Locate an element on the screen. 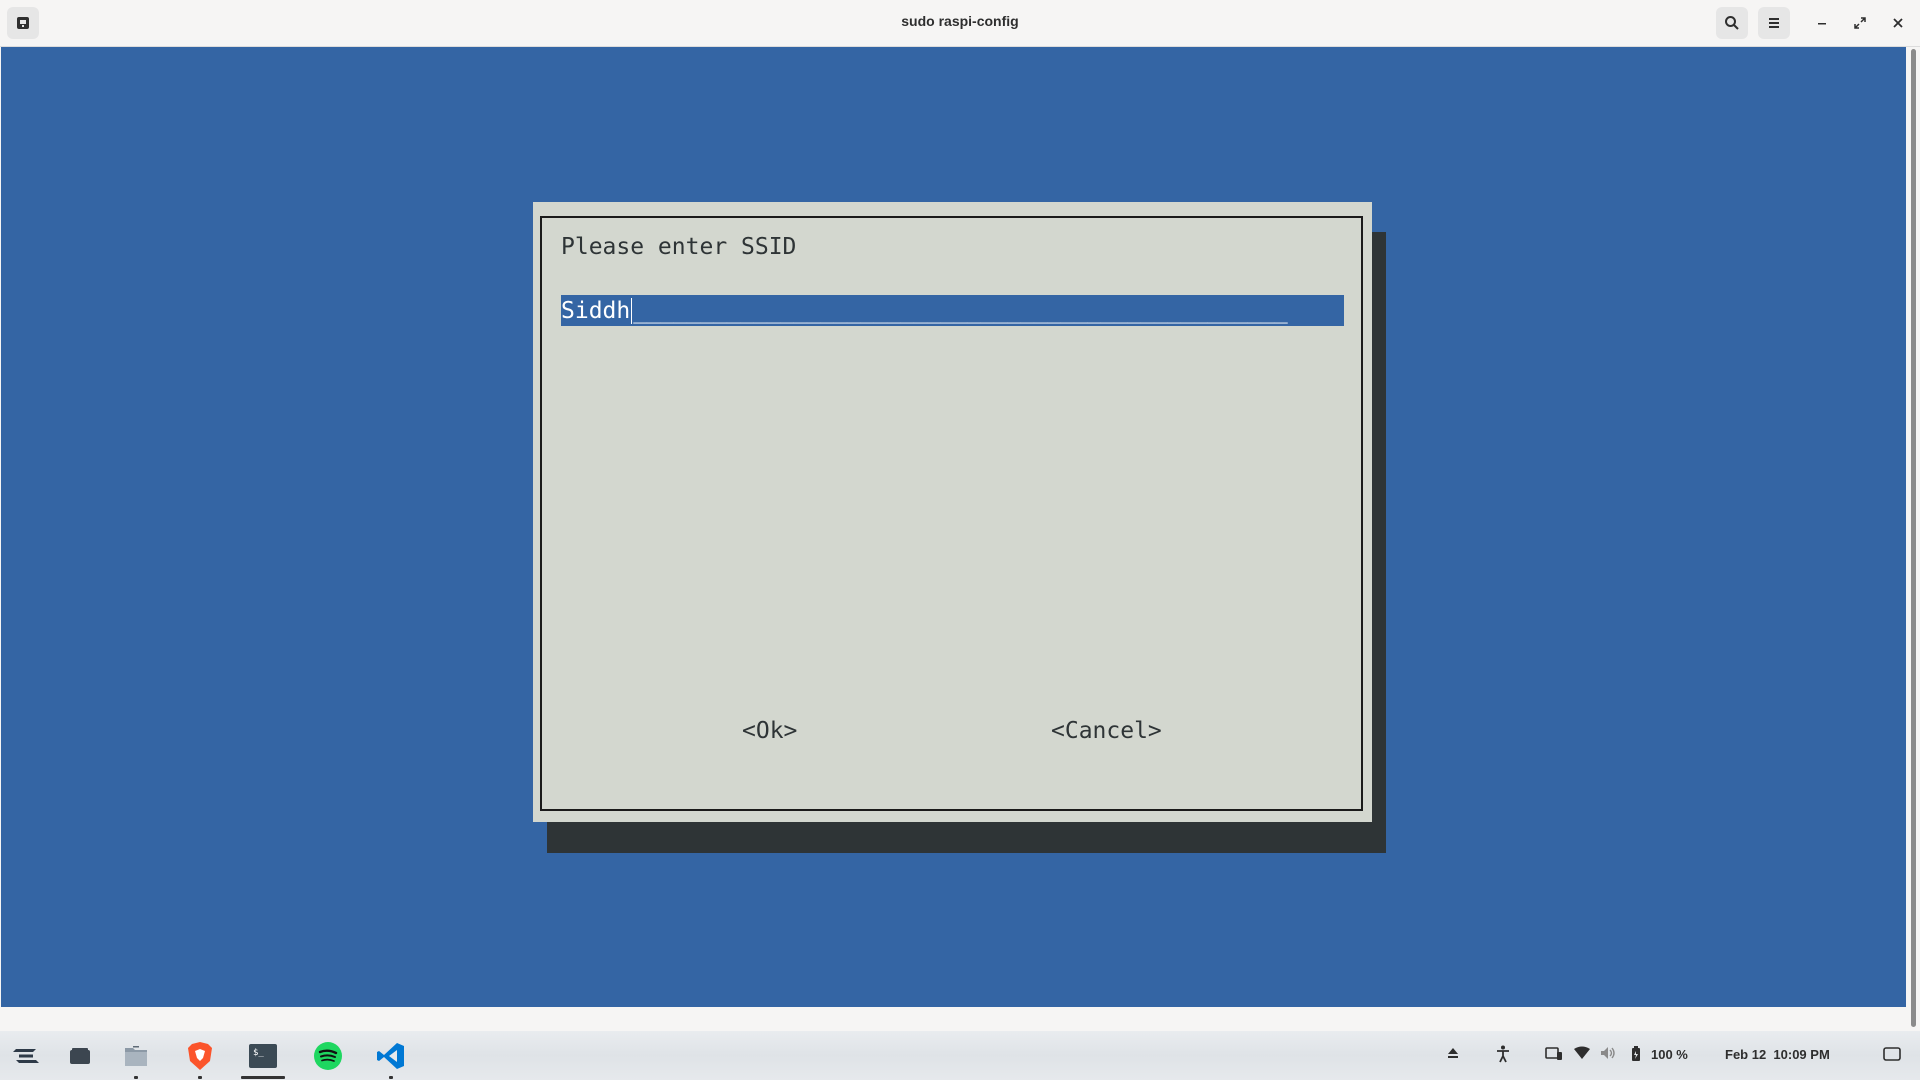  dialog-prompt: Please enter SSID is located at coordinates (679, 247).